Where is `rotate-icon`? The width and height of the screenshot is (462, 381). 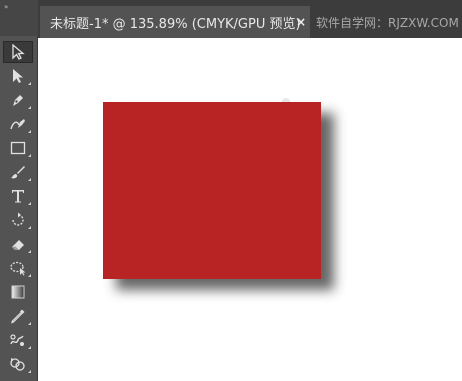
rotate-icon is located at coordinates (18, 219).